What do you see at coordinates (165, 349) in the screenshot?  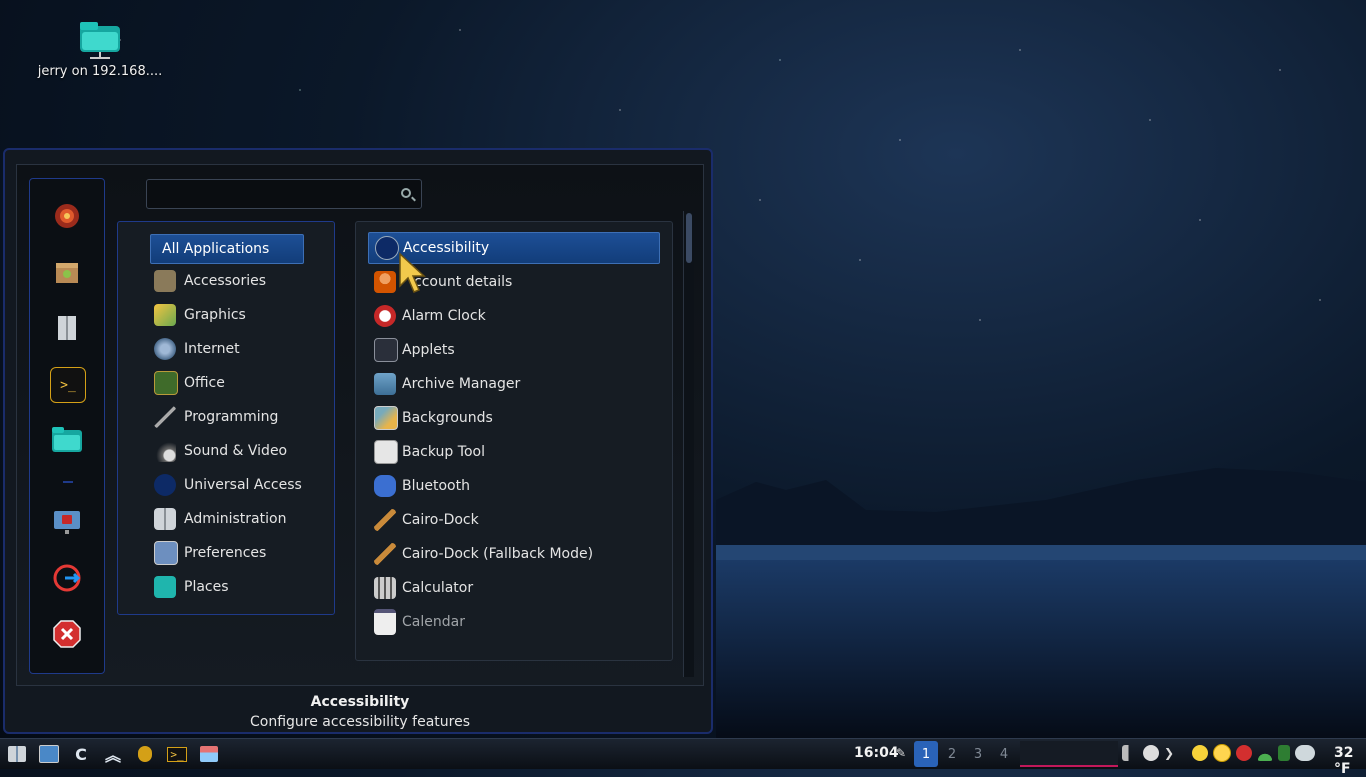 I see `internet-icon` at bounding box center [165, 349].